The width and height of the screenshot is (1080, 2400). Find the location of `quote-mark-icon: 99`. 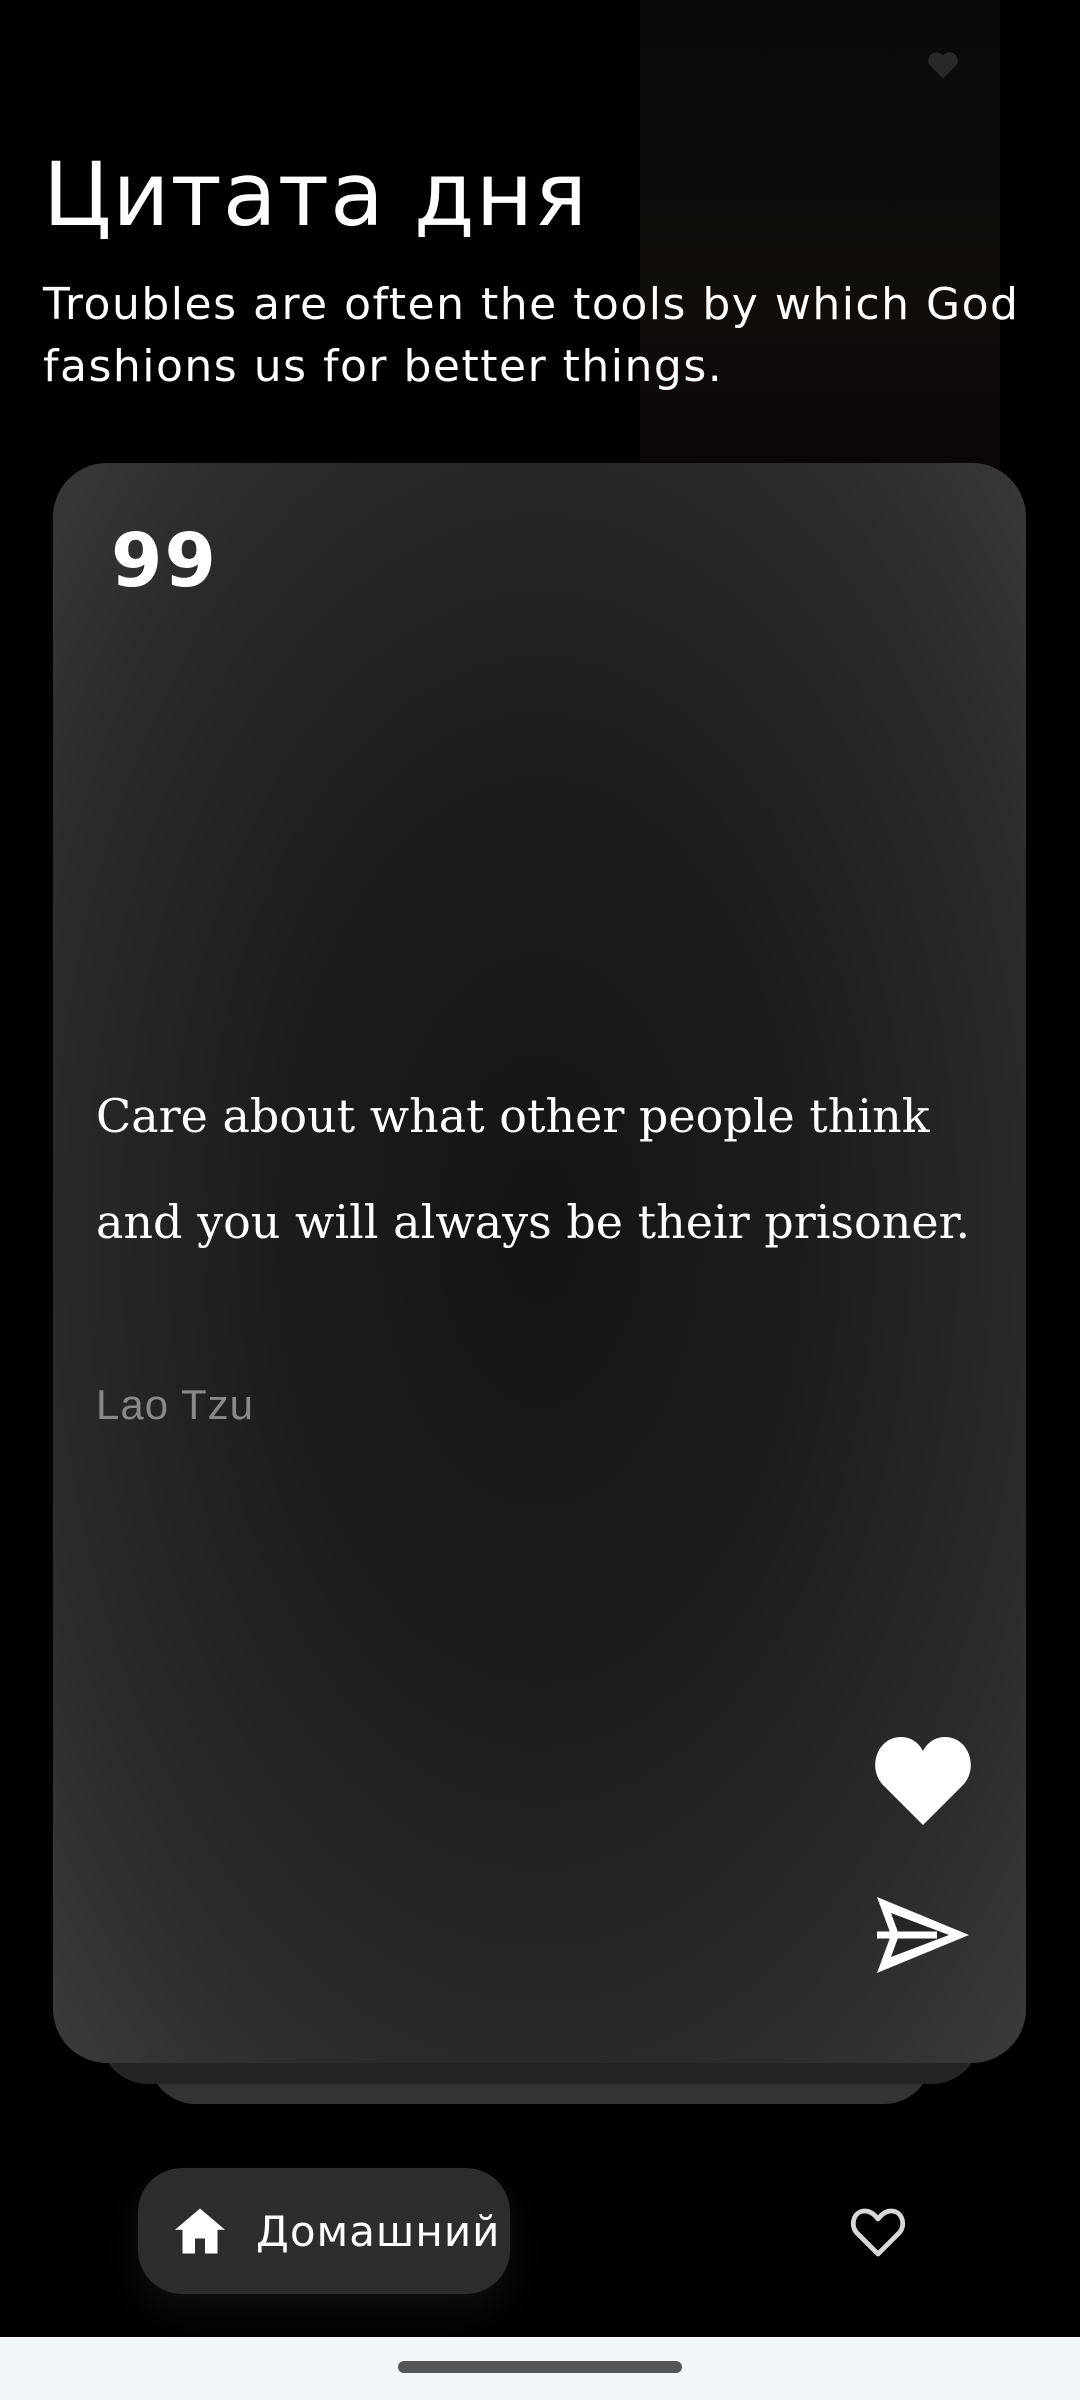

quote-mark-icon: 99 is located at coordinates (164, 561).